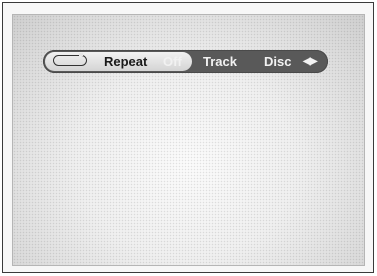  What do you see at coordinates (277, 61) in the screenshot?
I see `option-disc: Disc` at bounding box center [277, 61].